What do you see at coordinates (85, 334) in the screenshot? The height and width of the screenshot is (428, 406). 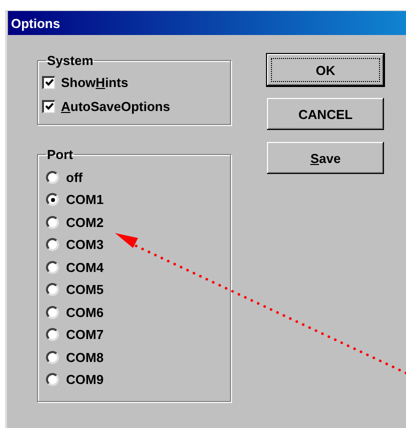 I see `radio-label: COM7` at bounding box center [85, 334].